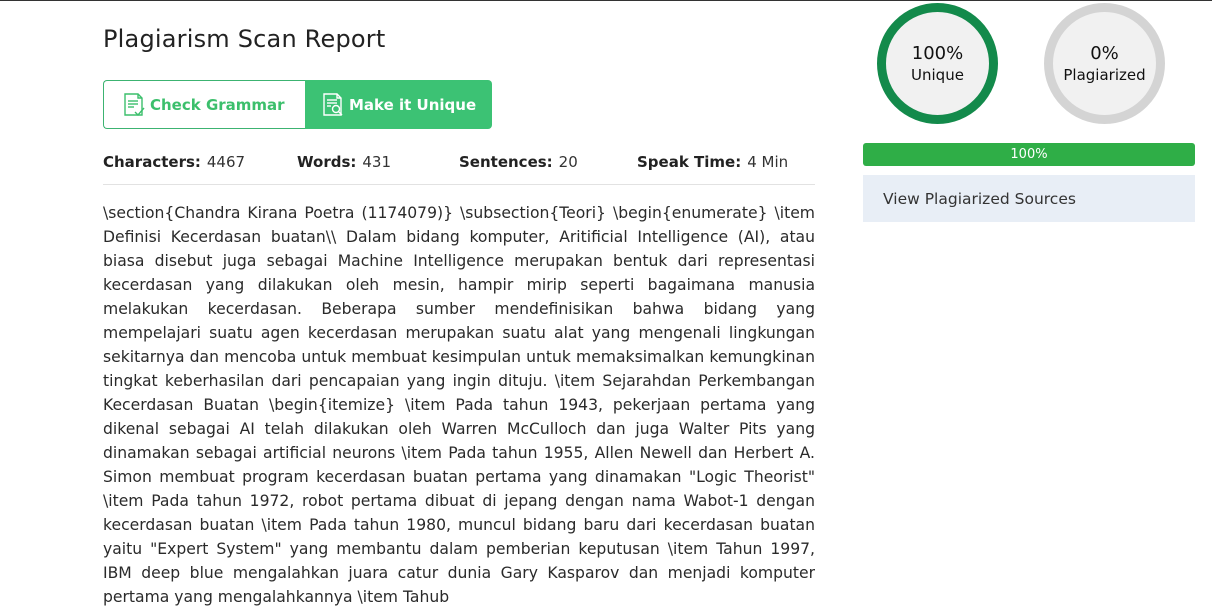  Describe the element at coordinates (152, 162) in the screenshot. I see `stat-characters-label: Characters:` at that location.